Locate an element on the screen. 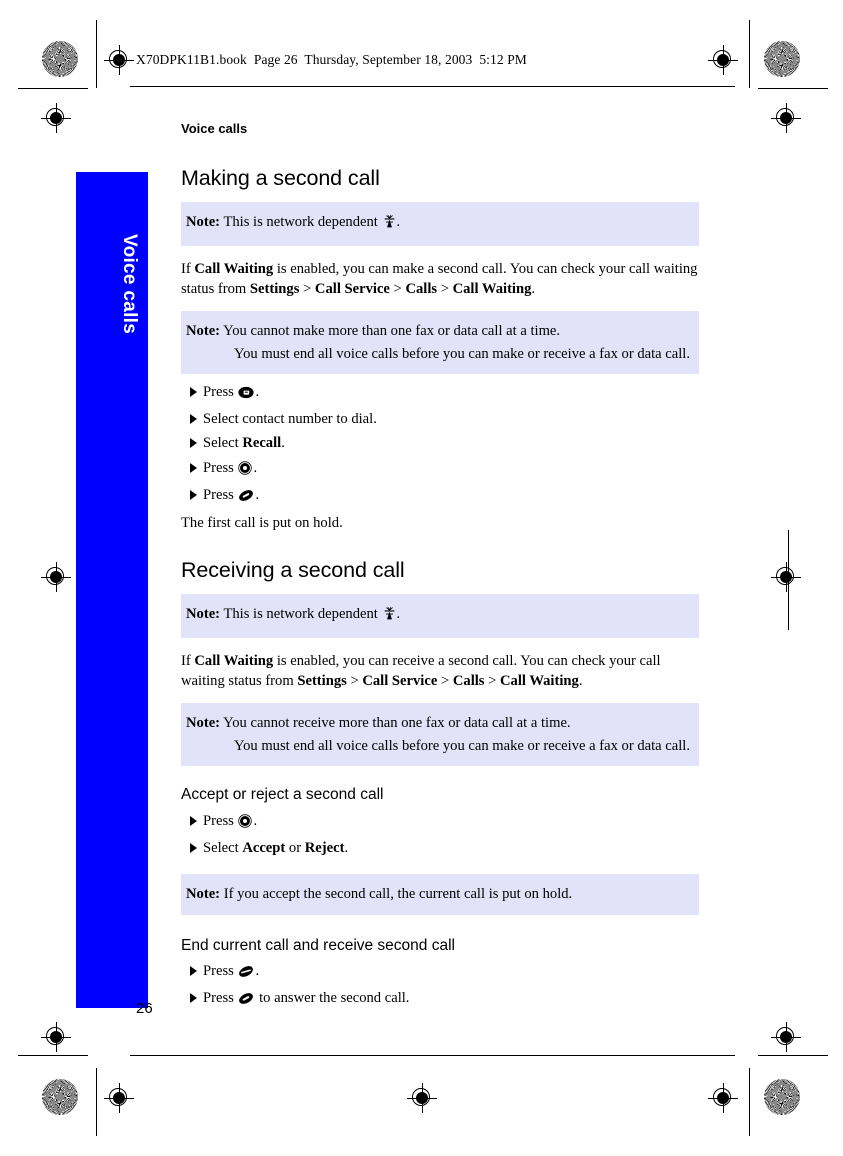 The width and height of the screenshot is (843, 1156). chapter-side-tab-label: Voice calls is located at coordinates (129, 283).